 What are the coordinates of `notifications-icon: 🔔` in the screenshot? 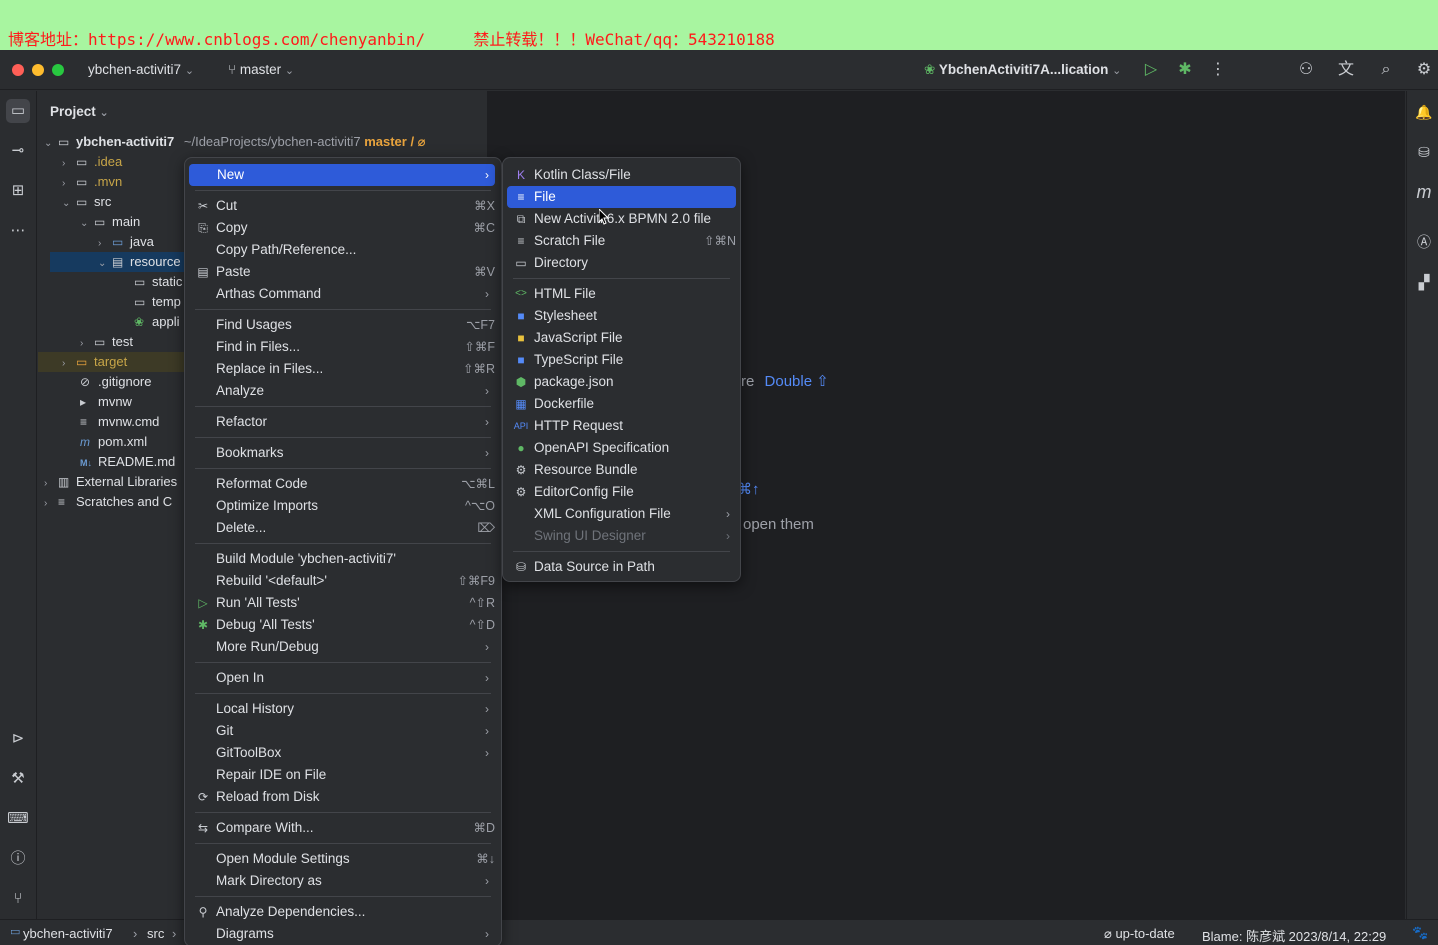 It's located at (1424, 112).